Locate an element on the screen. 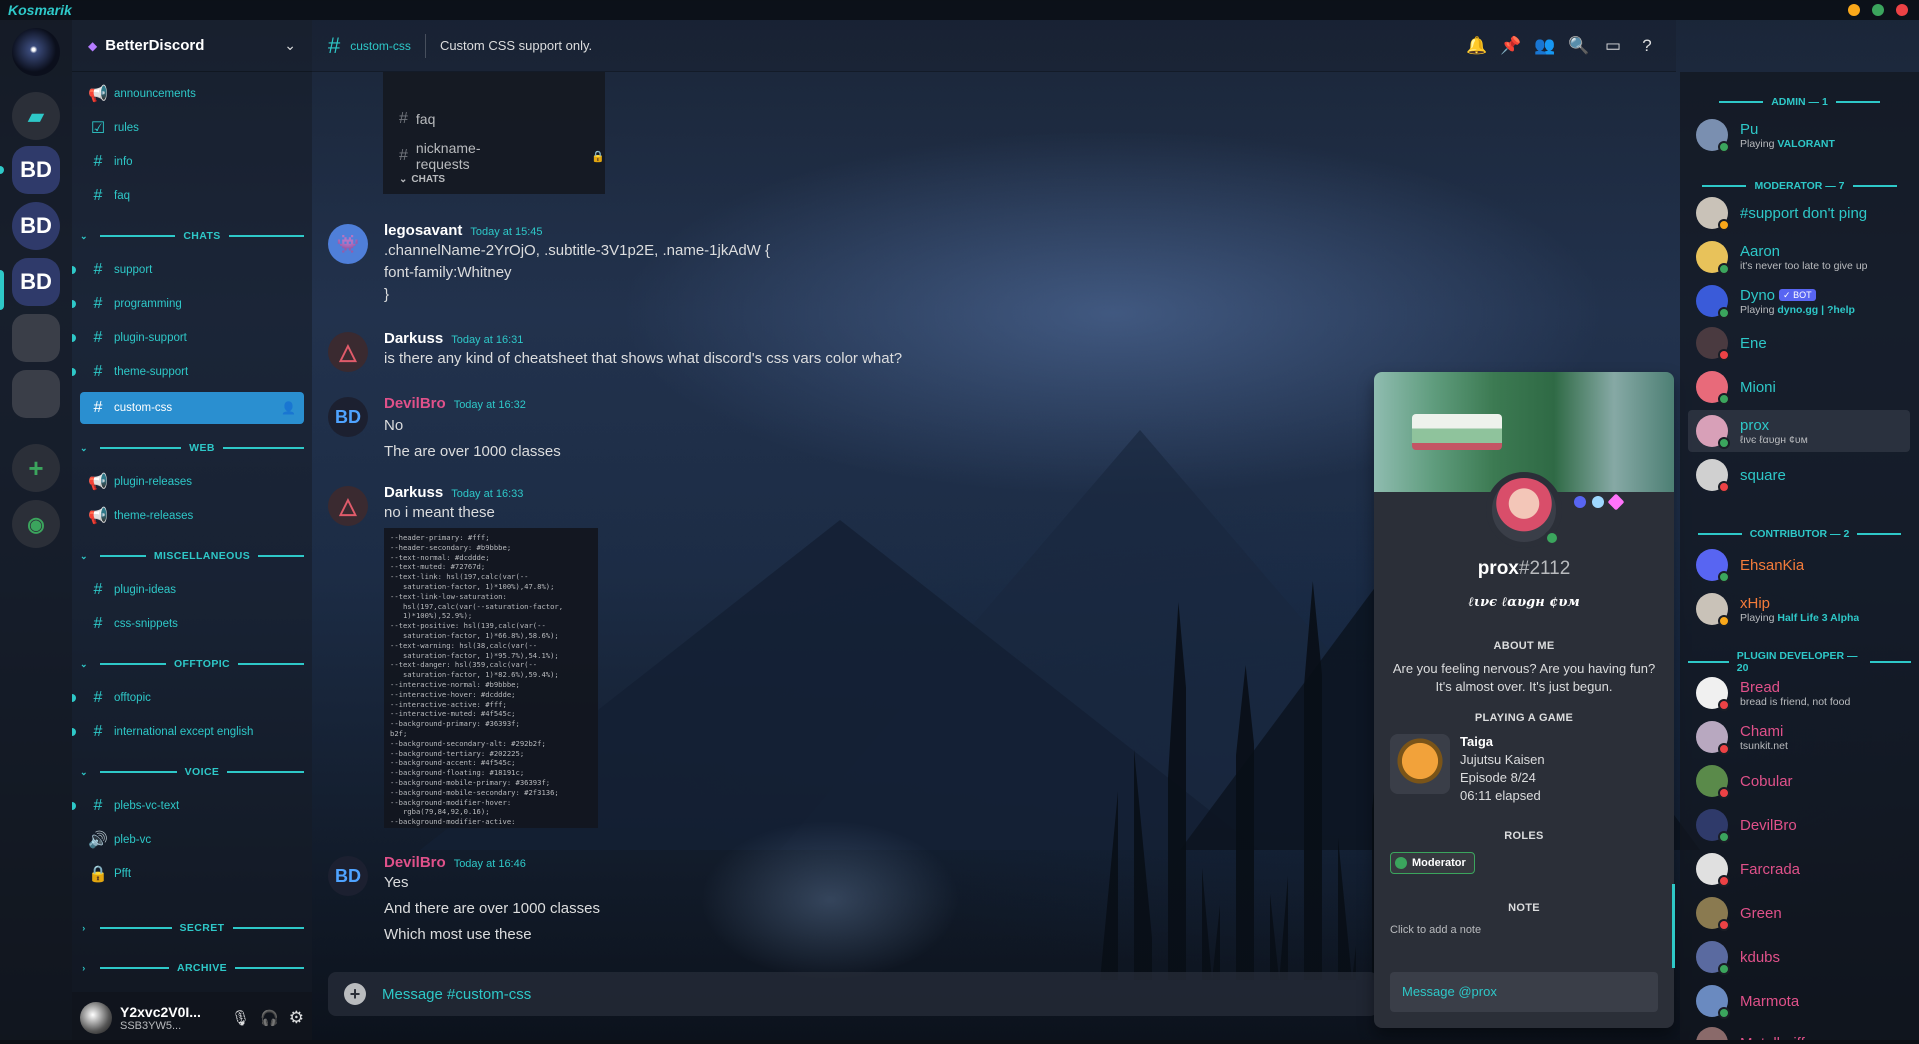  note-input: Click to add a note is located at coordinates (1435, 930).